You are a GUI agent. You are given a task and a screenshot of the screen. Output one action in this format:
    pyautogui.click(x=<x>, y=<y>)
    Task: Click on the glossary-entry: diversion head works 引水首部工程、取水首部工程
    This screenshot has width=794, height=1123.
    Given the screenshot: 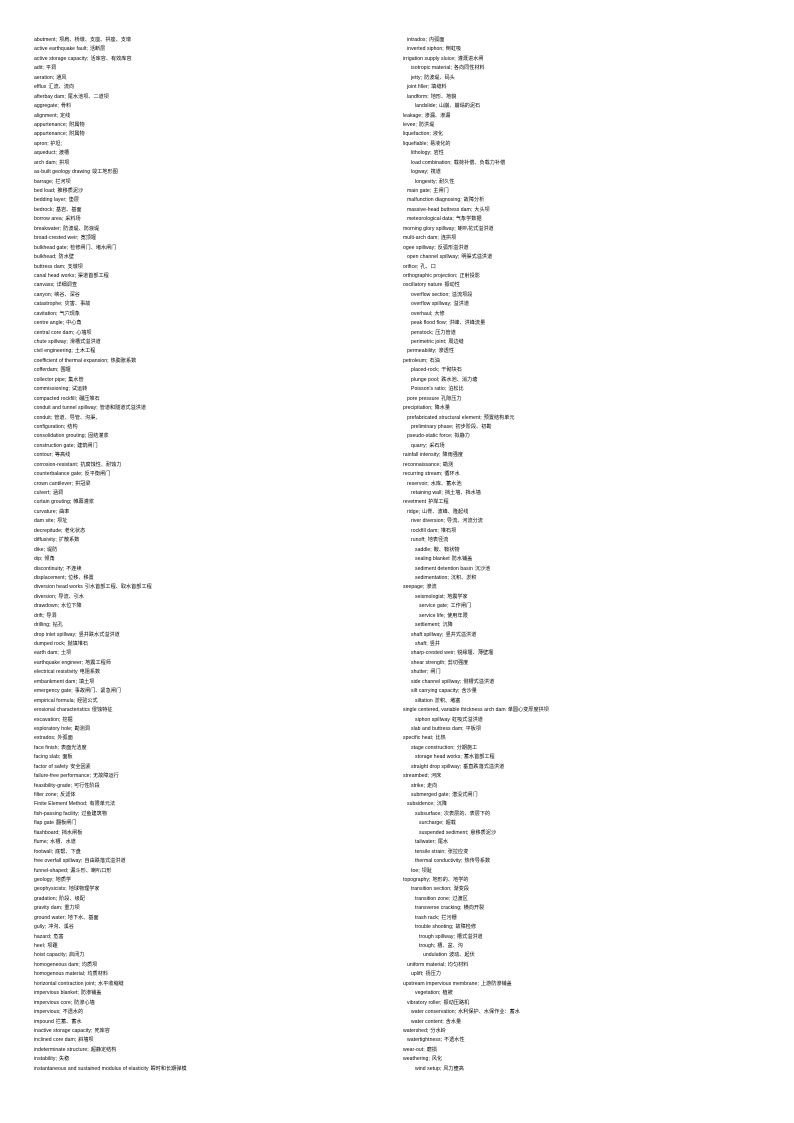 What is the action you would take?
    pyautogui.click(x=215, y=587)
    